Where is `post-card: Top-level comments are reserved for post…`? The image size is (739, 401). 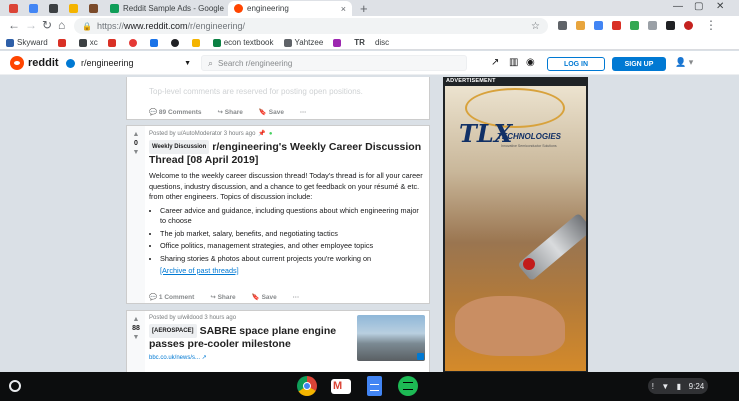
post-card: Top-level comments are reserved for post… is located at coordinates (278, 98).